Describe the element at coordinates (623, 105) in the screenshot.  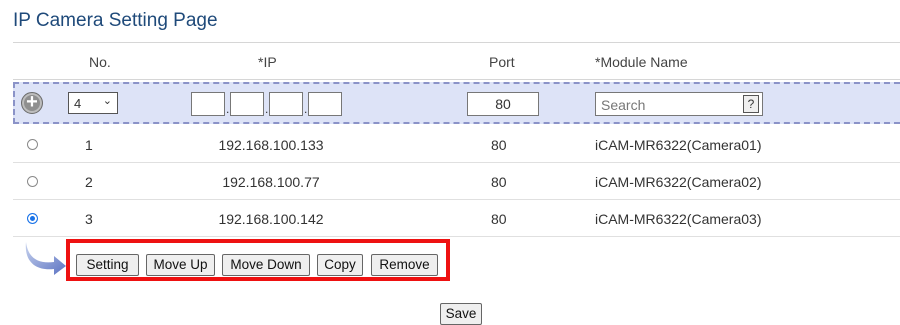
I see `module-search-placeholder: Search` at that location.